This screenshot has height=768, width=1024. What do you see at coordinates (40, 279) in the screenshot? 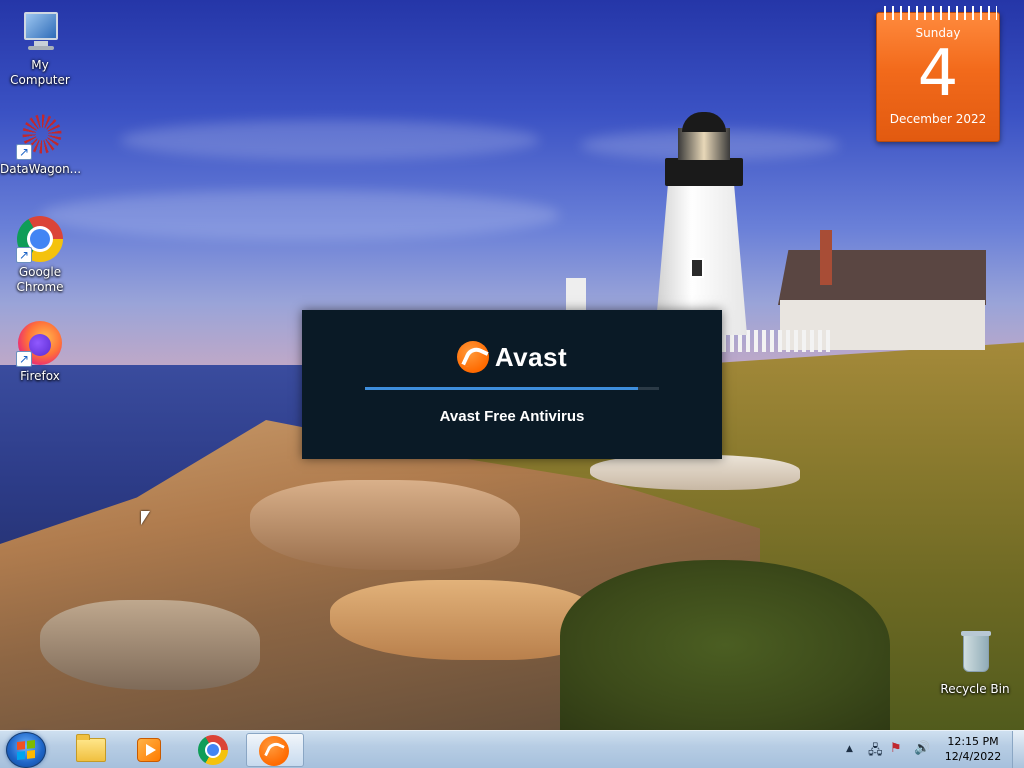
I see `desktop-icon-label: Google Chrome` at bounding box center [40, 279].